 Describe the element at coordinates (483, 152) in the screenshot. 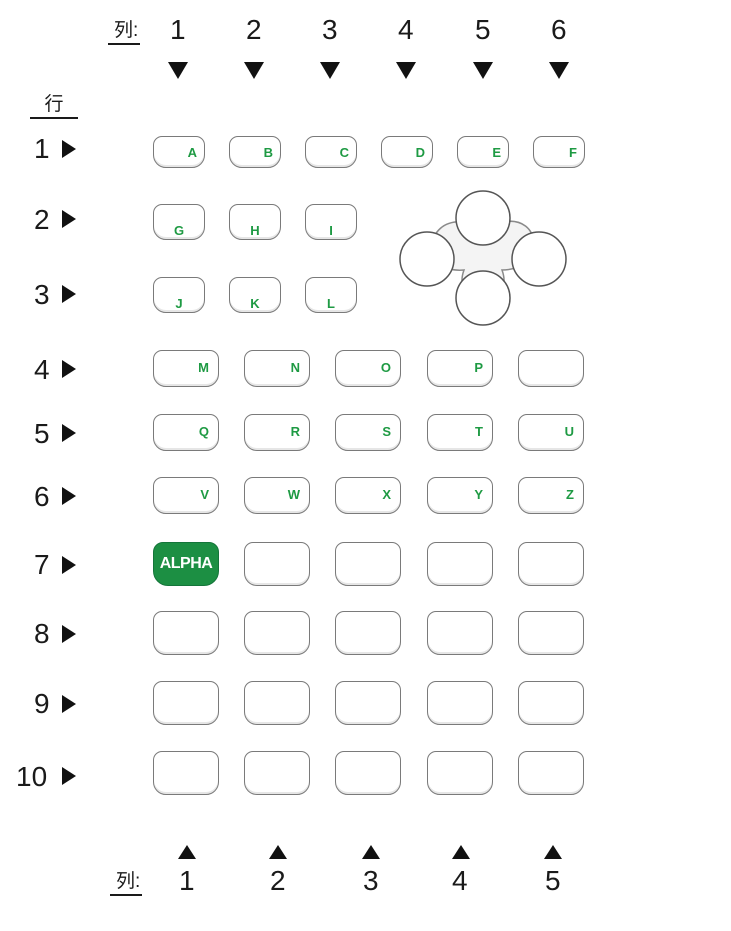

I see `key-e: E` at that location.